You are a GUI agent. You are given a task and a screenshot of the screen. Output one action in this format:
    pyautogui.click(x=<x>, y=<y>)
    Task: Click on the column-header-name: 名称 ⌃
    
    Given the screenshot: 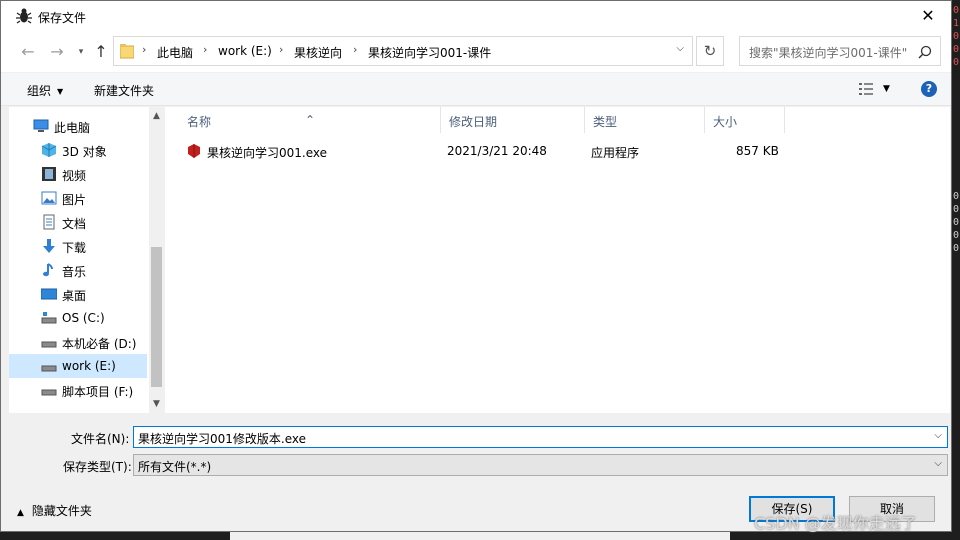 What is the action you would take?
    pyautogui.click(x=310, y=120)
    